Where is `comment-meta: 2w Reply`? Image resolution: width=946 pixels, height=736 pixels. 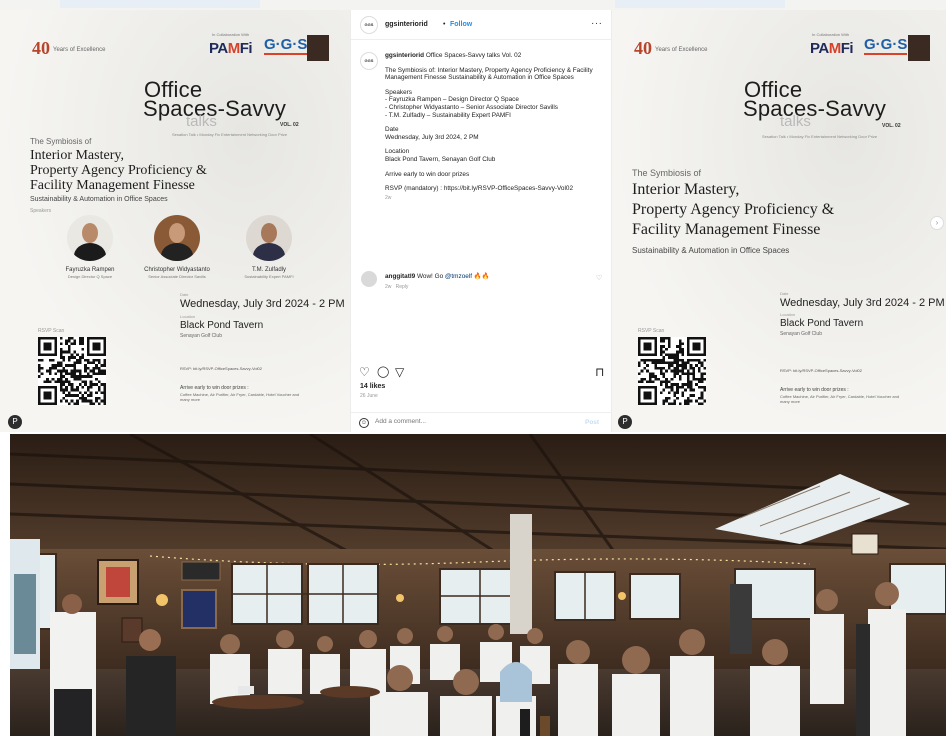
comment-meta: 2w Reply is located at coordinates (396, 287).